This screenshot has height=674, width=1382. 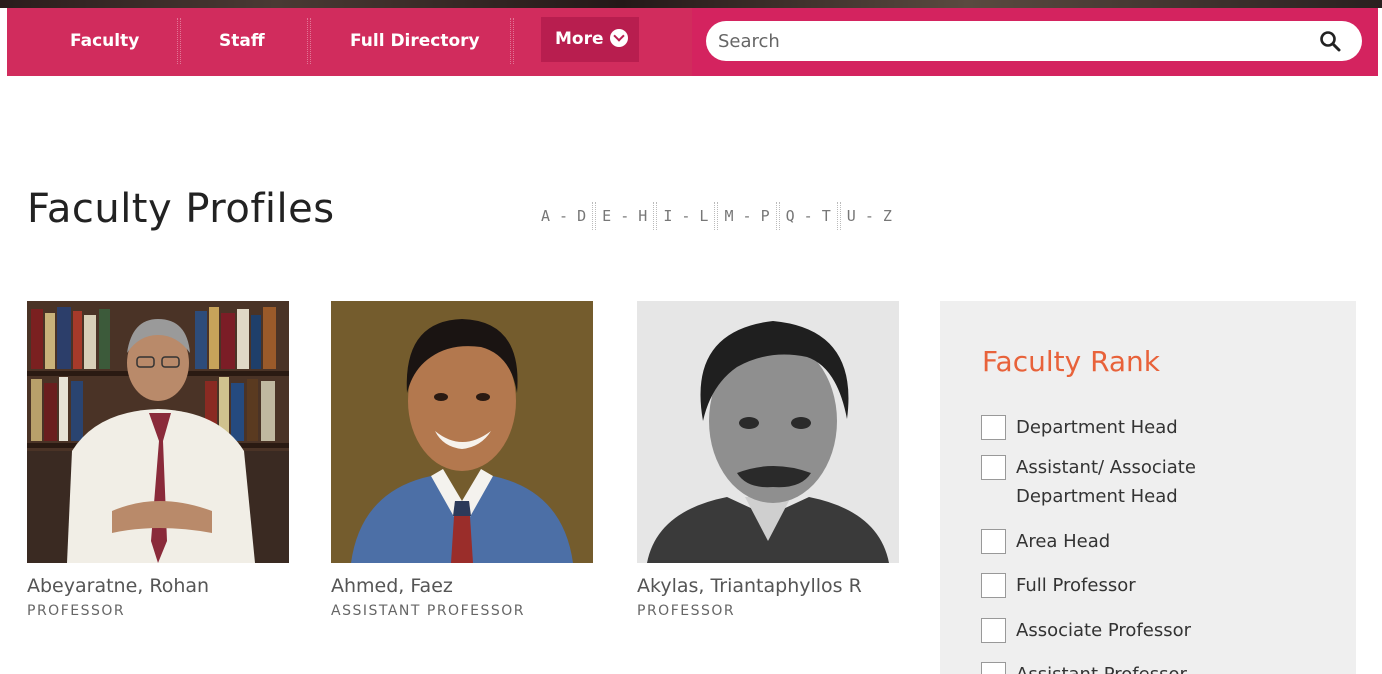 I want to click on alpha-link-e-h: E - H, so click(x=624, y=216).